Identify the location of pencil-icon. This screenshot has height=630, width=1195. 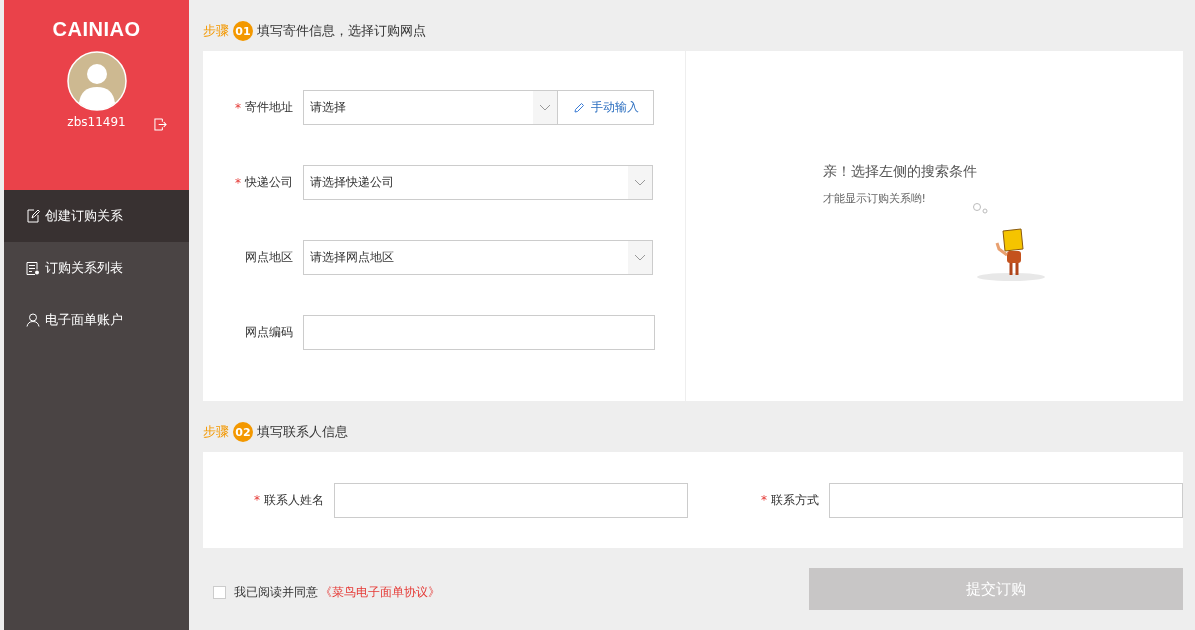
(578, 107).